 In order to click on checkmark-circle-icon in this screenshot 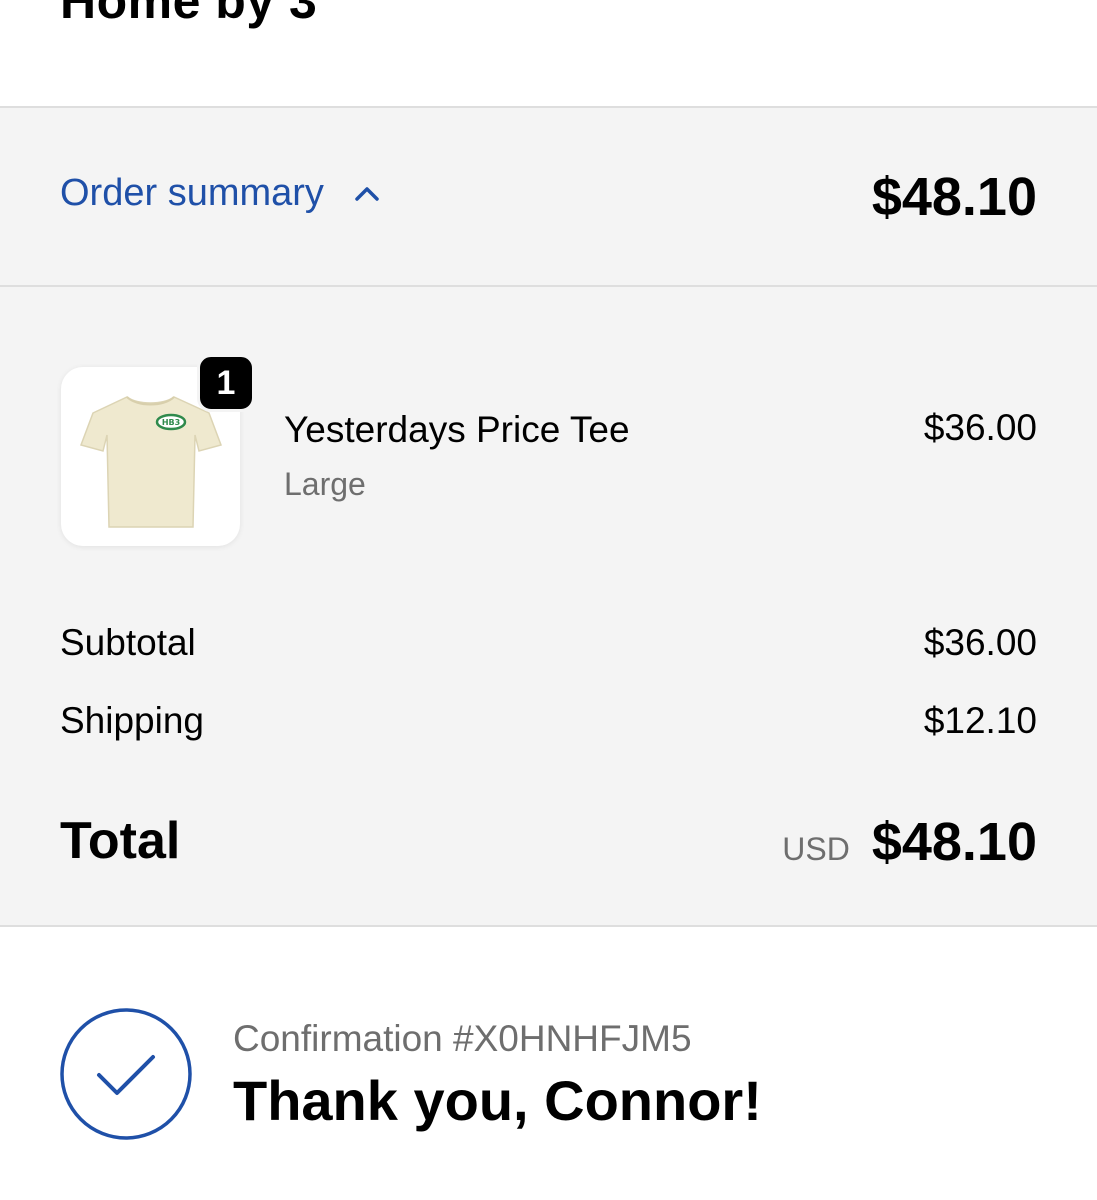, I will do `click(126, 1074)`.